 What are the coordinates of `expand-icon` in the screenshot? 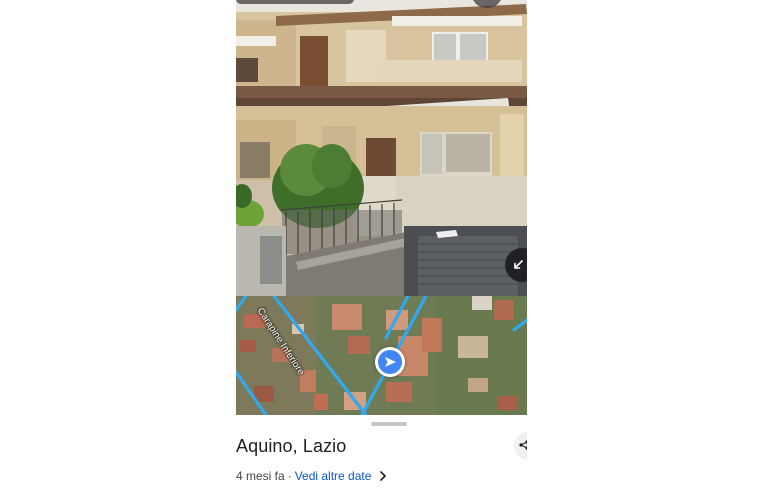 It's located at (518, 265).